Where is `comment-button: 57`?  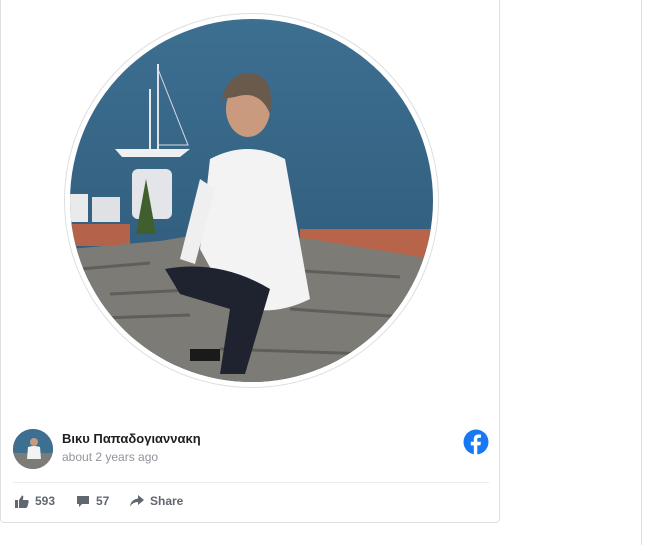 comment-button: 57 is located at coordinates (92, 501).